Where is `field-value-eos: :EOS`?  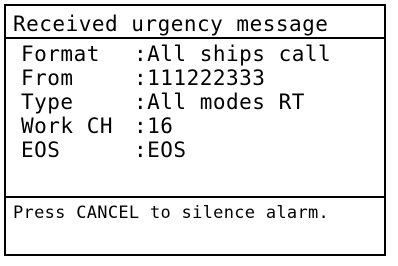
field-value-eos: :EOS is located at coordinates (160, 150).